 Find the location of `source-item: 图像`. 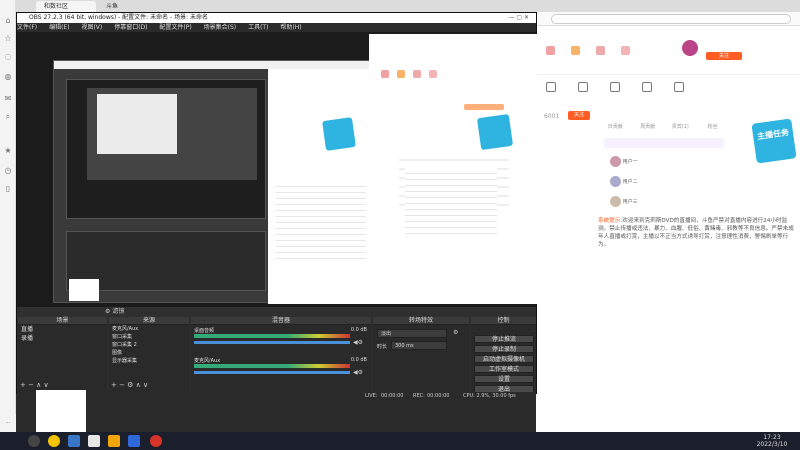

source-item: 图像 is located at coordinates (149, 353).